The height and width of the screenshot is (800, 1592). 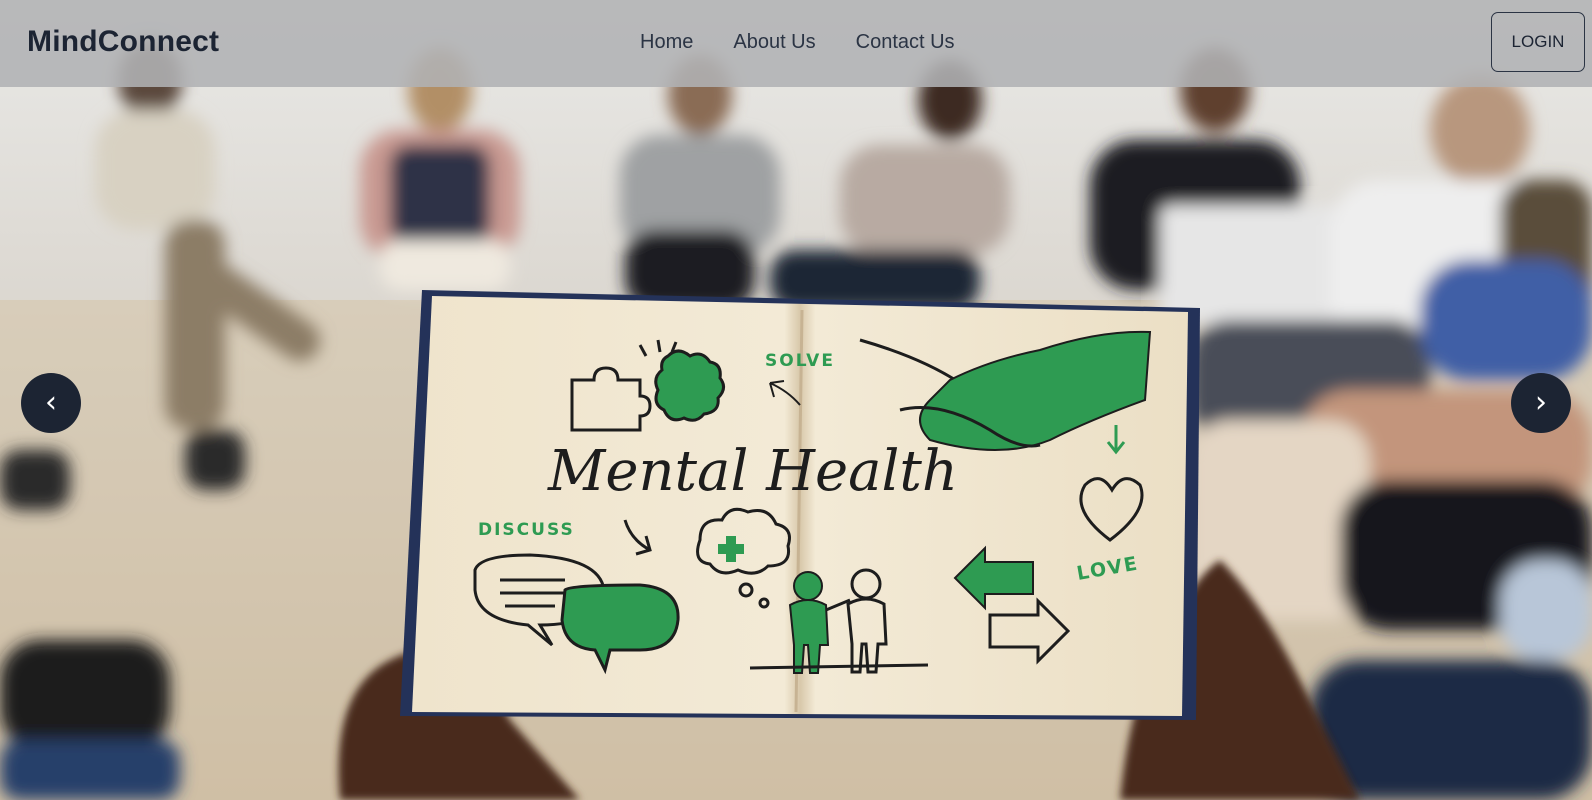 I want to click on login-button: LOGIN, so click(x=1538, y=42).